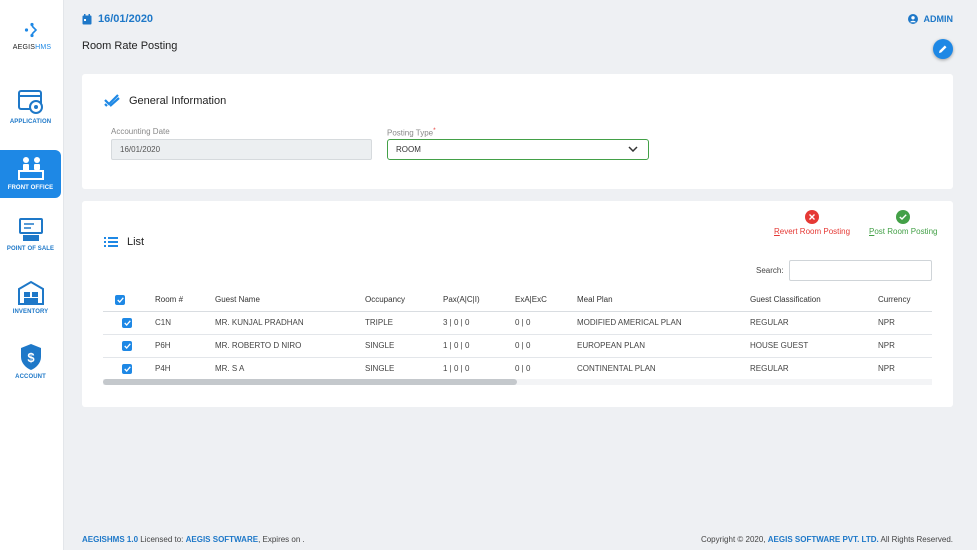  I want to click on sidebar-item-application: APPLICATION, so click(30, 112).